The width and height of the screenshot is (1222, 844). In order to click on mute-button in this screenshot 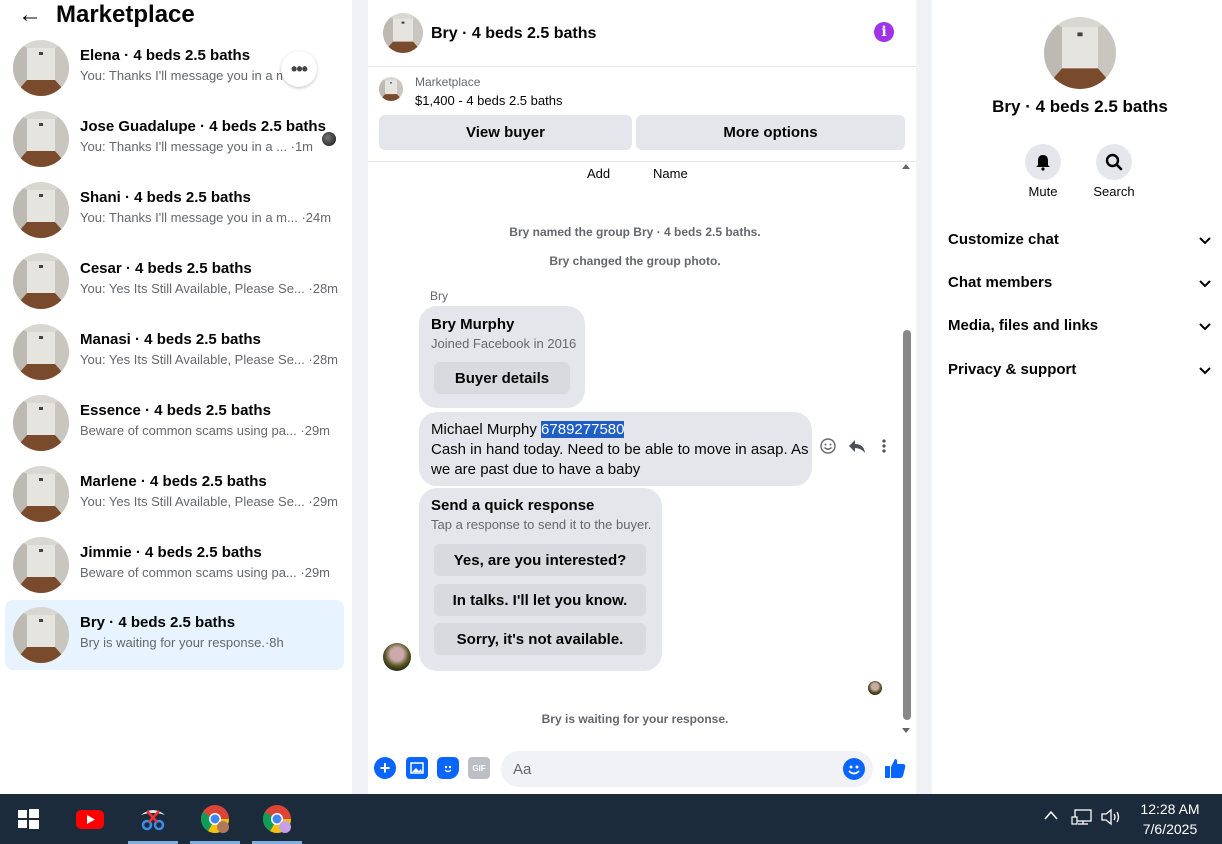, I will do `click(1043, 162)`.